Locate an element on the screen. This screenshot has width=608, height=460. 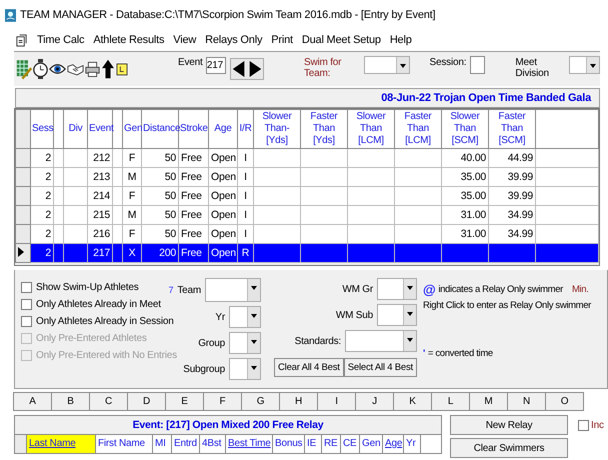
meet-division-dropdown is located at coordinates (584, 65).